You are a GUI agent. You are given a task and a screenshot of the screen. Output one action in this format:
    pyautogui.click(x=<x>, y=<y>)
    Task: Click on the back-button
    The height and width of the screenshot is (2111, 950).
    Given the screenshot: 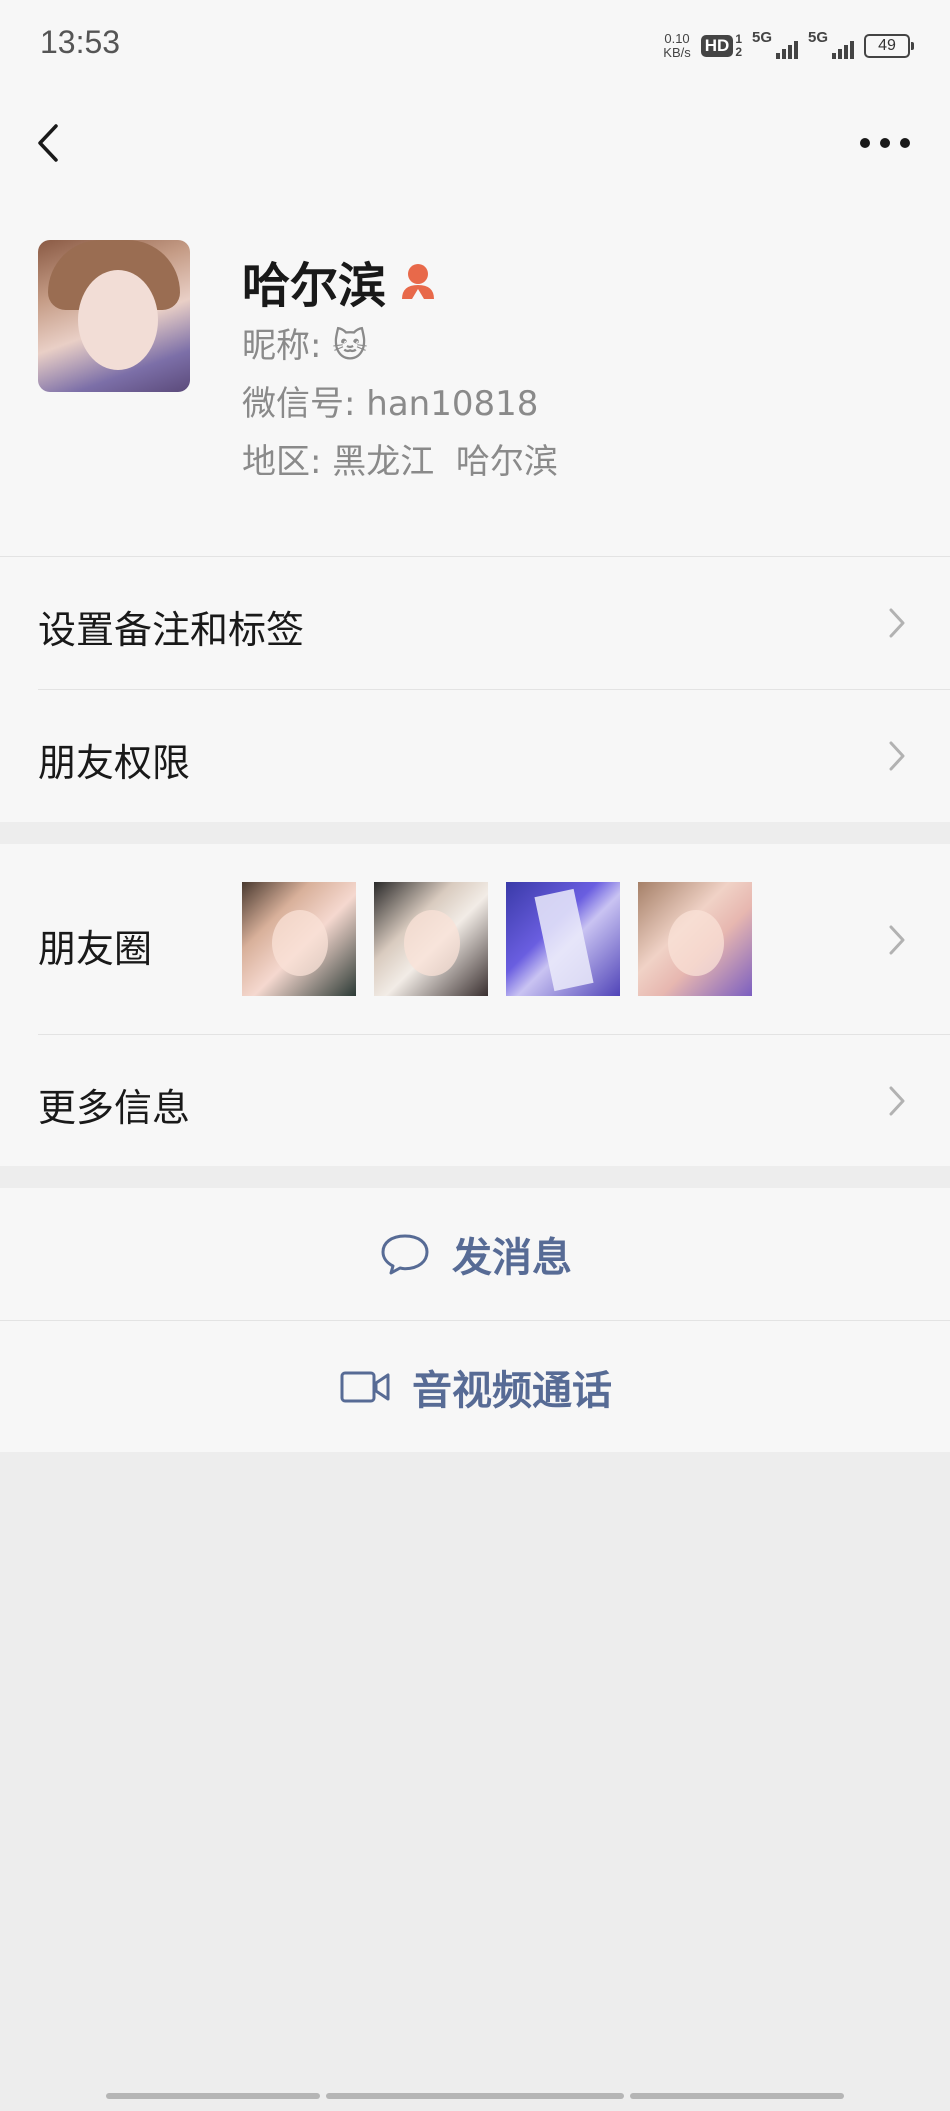 What is the action you would take?
    pyautogui.click(x=50, y=143)
    